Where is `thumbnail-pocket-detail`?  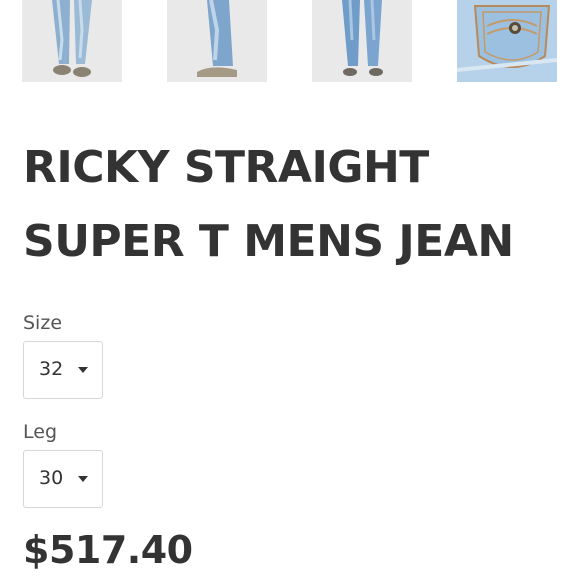 thumbnail-pocket-detail is located at coordinates (507, 41).